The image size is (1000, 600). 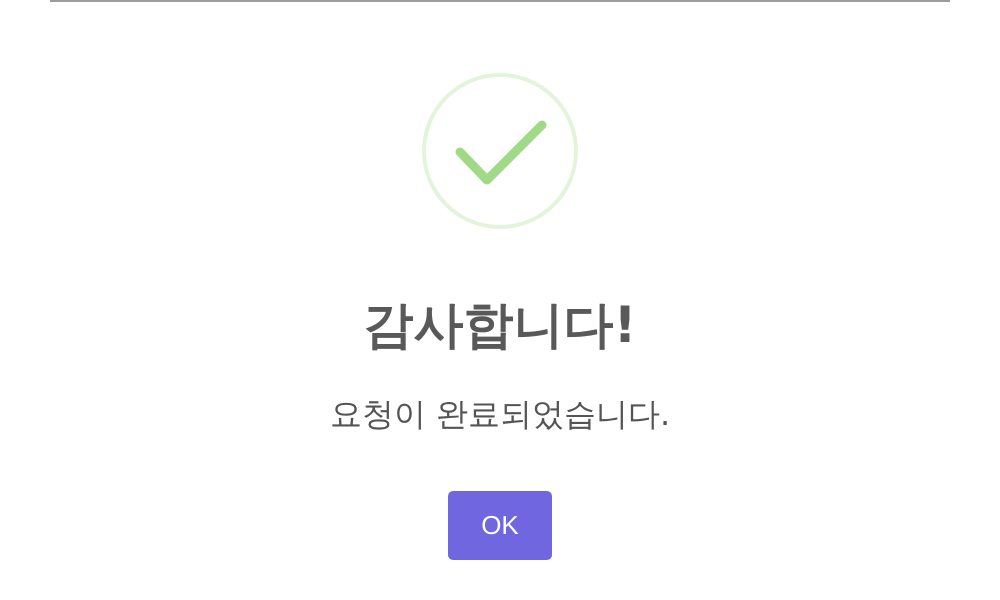 What do you see at coordinates (500, 525) in the screenshot?
I see `ok-button: OK` at bounding box center [500, 525].